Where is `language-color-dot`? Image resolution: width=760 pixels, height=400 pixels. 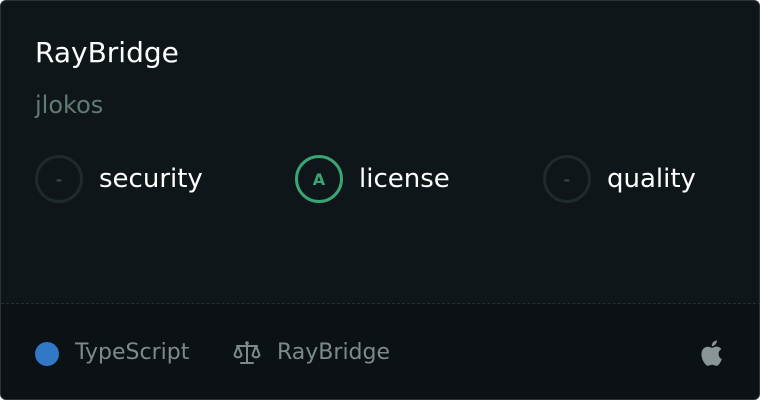
language-color-dot is located at coordinates (47, 354).